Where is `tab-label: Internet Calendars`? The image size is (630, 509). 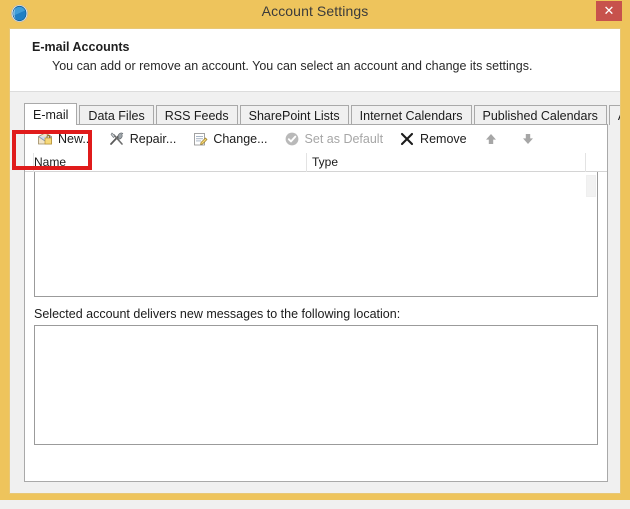
tab-label: Internet Calendars is located at coordinates (411, 116).